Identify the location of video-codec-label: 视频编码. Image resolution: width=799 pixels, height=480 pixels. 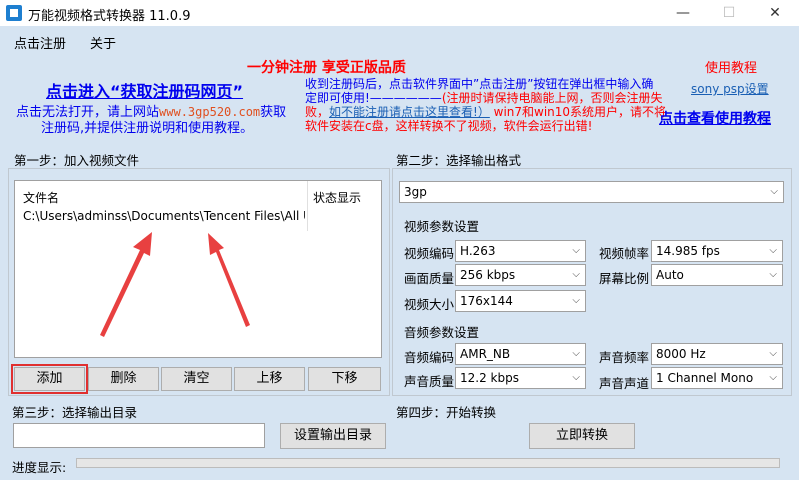
(429, 253).